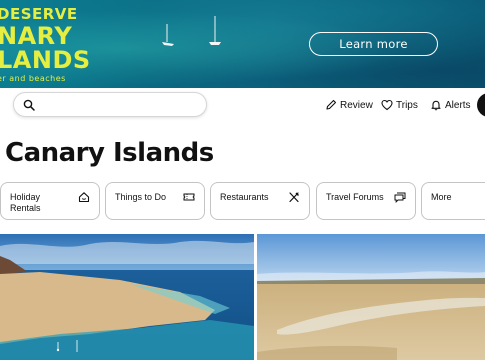 This screenshot has height=360, width=485. I want to click on heart-icon, so click(387, 105).